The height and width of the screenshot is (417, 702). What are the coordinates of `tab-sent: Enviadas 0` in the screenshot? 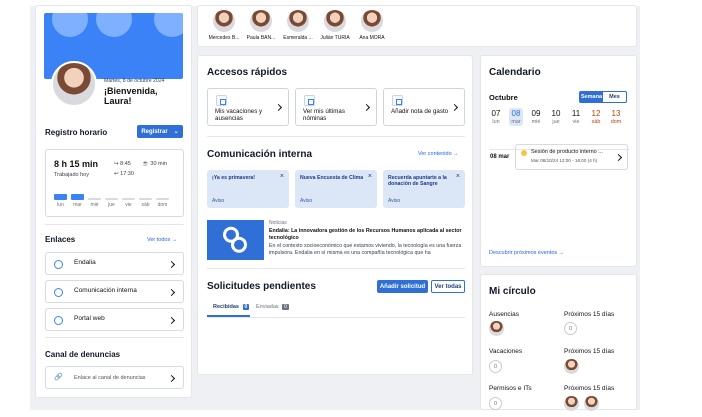 It's located at (272, 305).